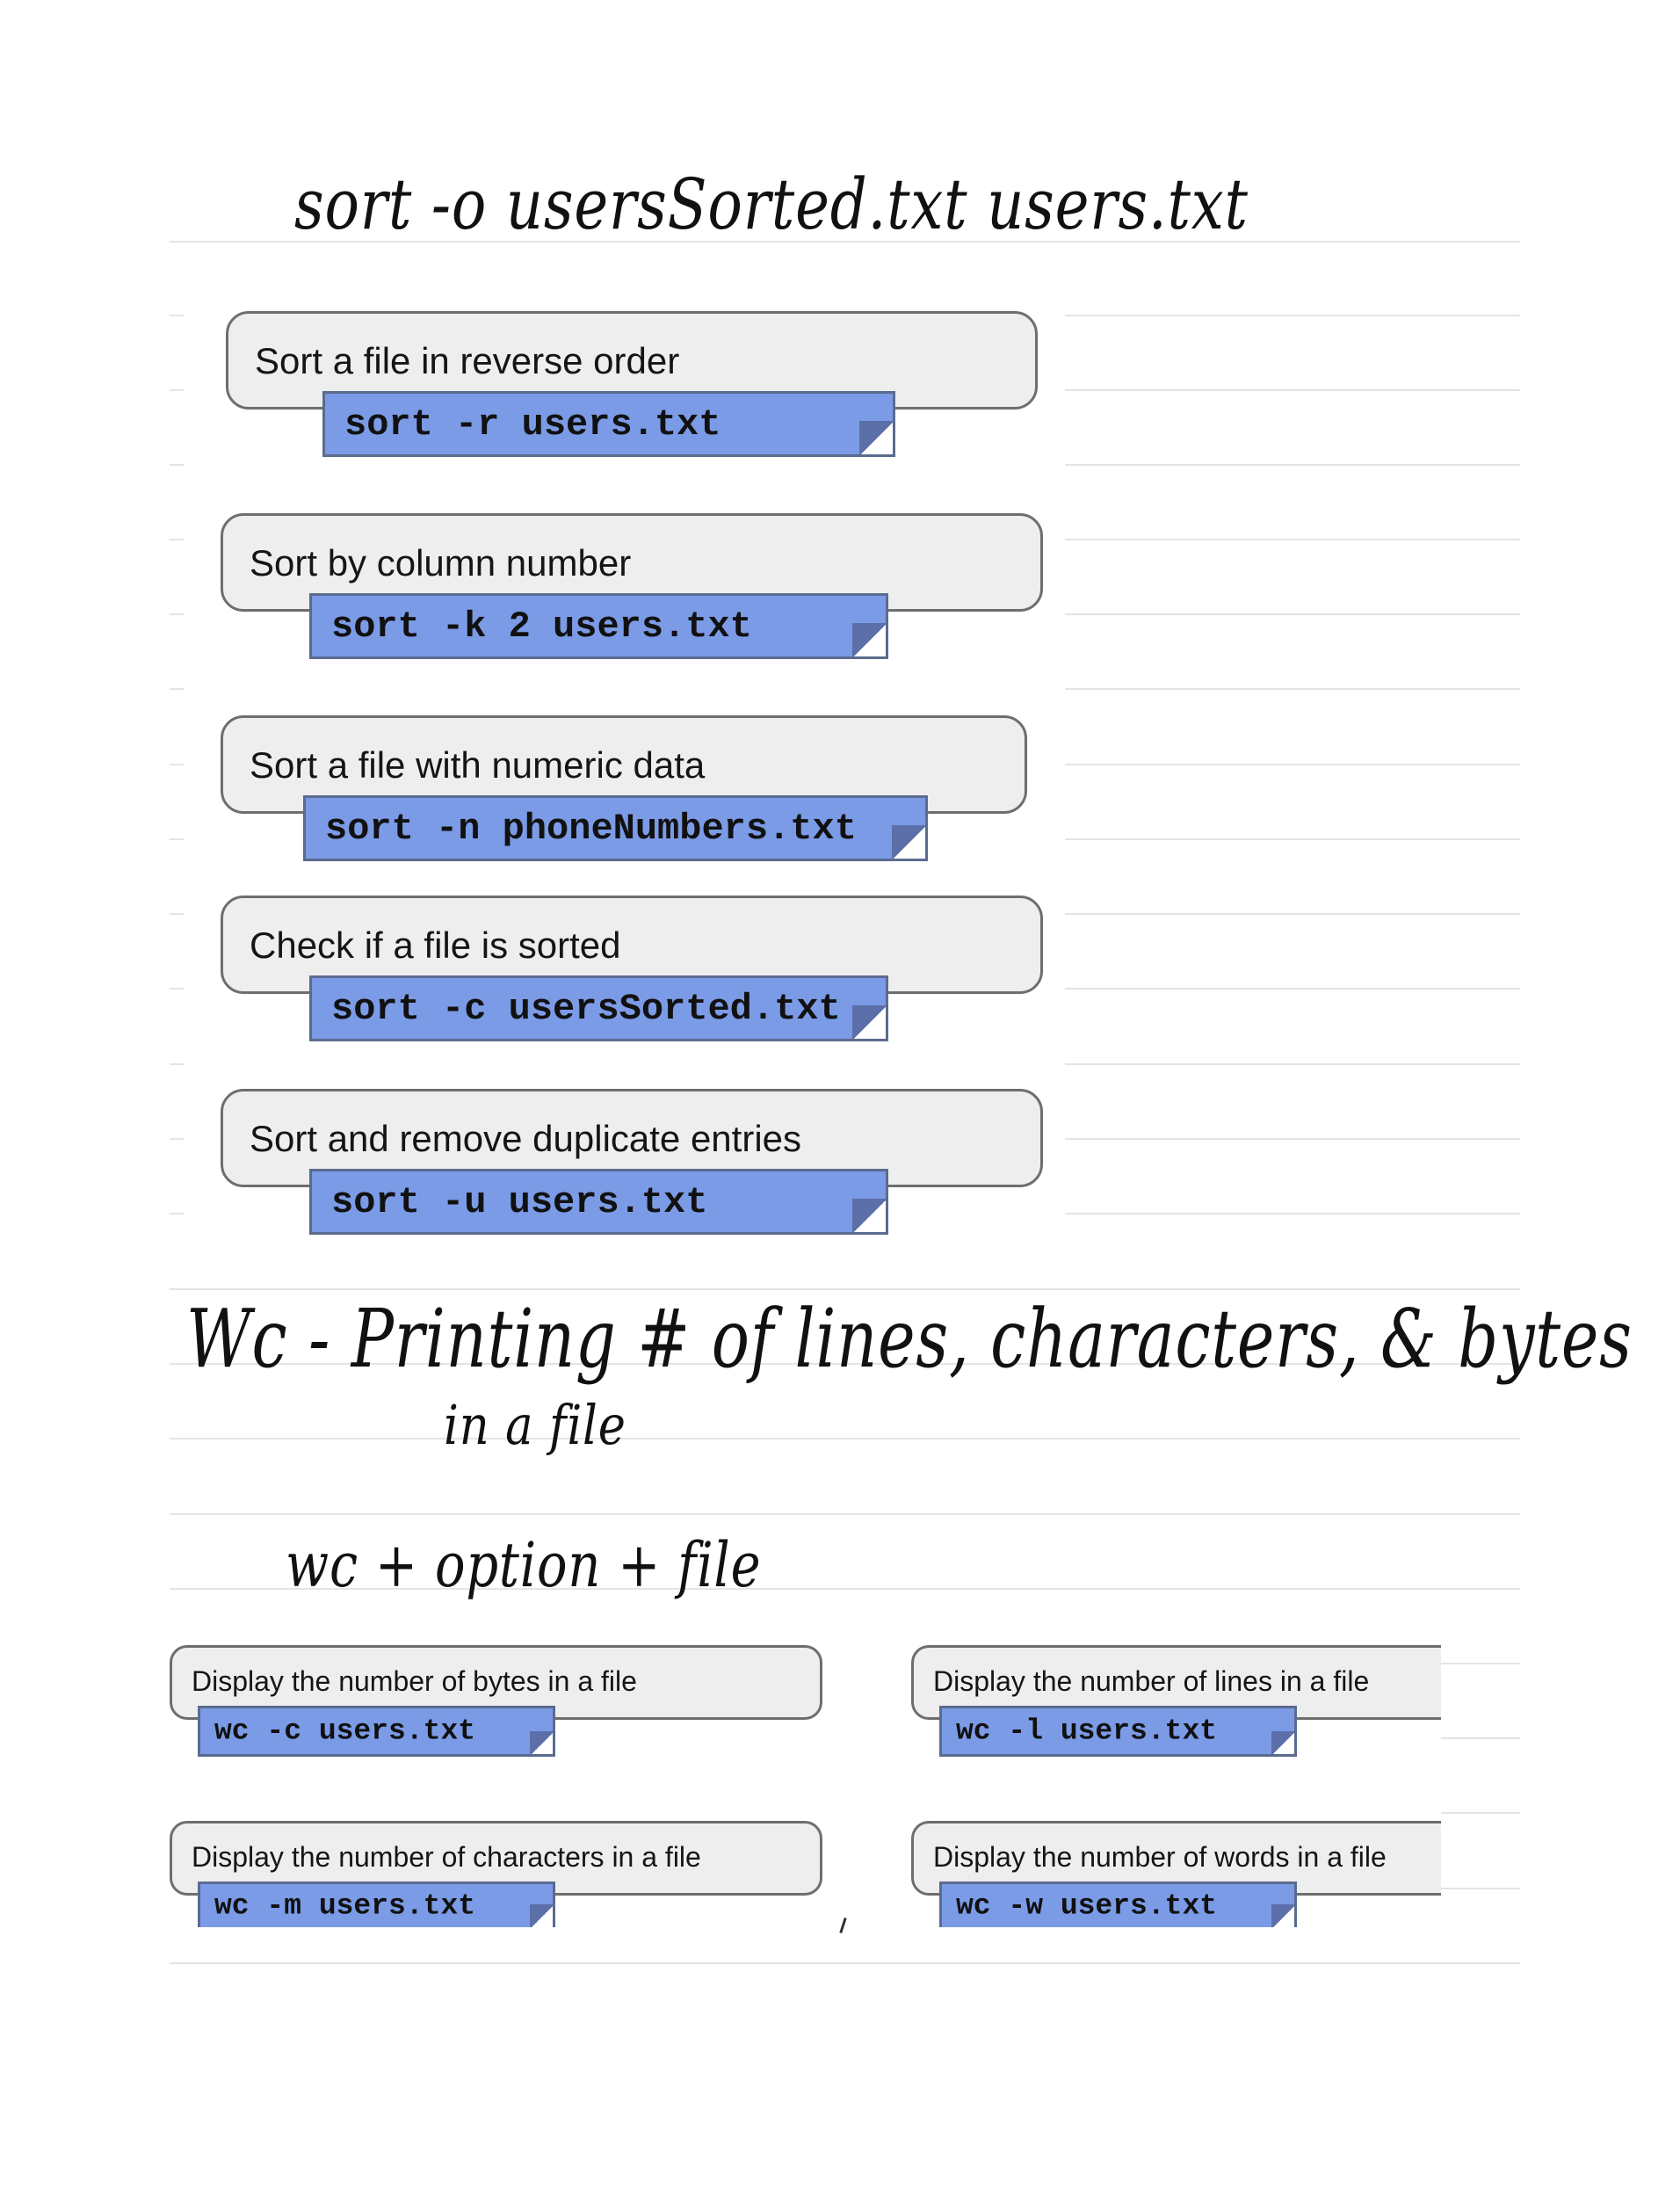 This screenshot has width=1680, height=2197. I want to click on wc-command-tag-words: wc -w users.txt, so click(1118, 1904).